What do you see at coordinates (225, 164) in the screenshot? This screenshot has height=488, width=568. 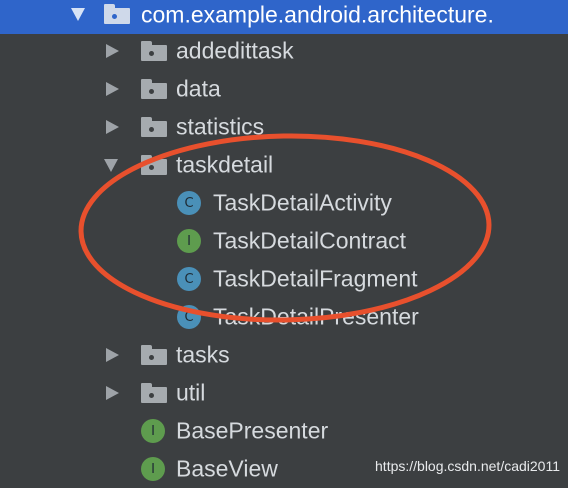 I see `folder-label: taskdetail` at bounding box center [225, 164].